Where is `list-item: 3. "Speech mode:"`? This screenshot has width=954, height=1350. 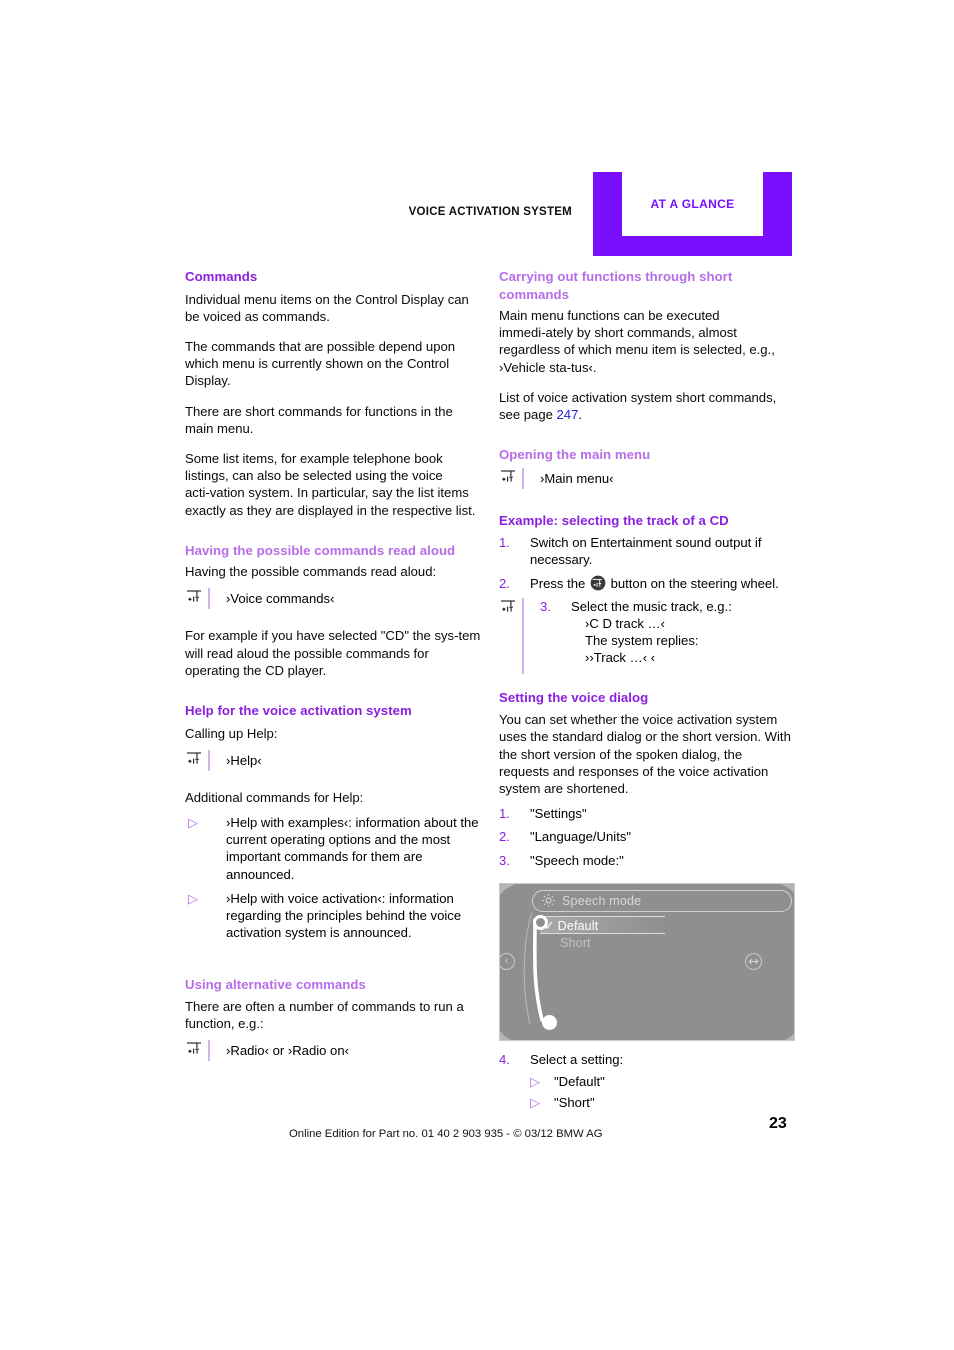
list-item: 3. "Speech mode:" is located at coordinates (647, 860).